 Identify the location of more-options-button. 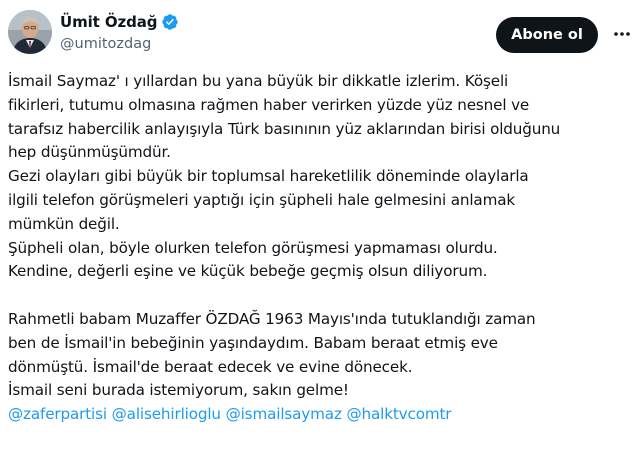
(622, 34).